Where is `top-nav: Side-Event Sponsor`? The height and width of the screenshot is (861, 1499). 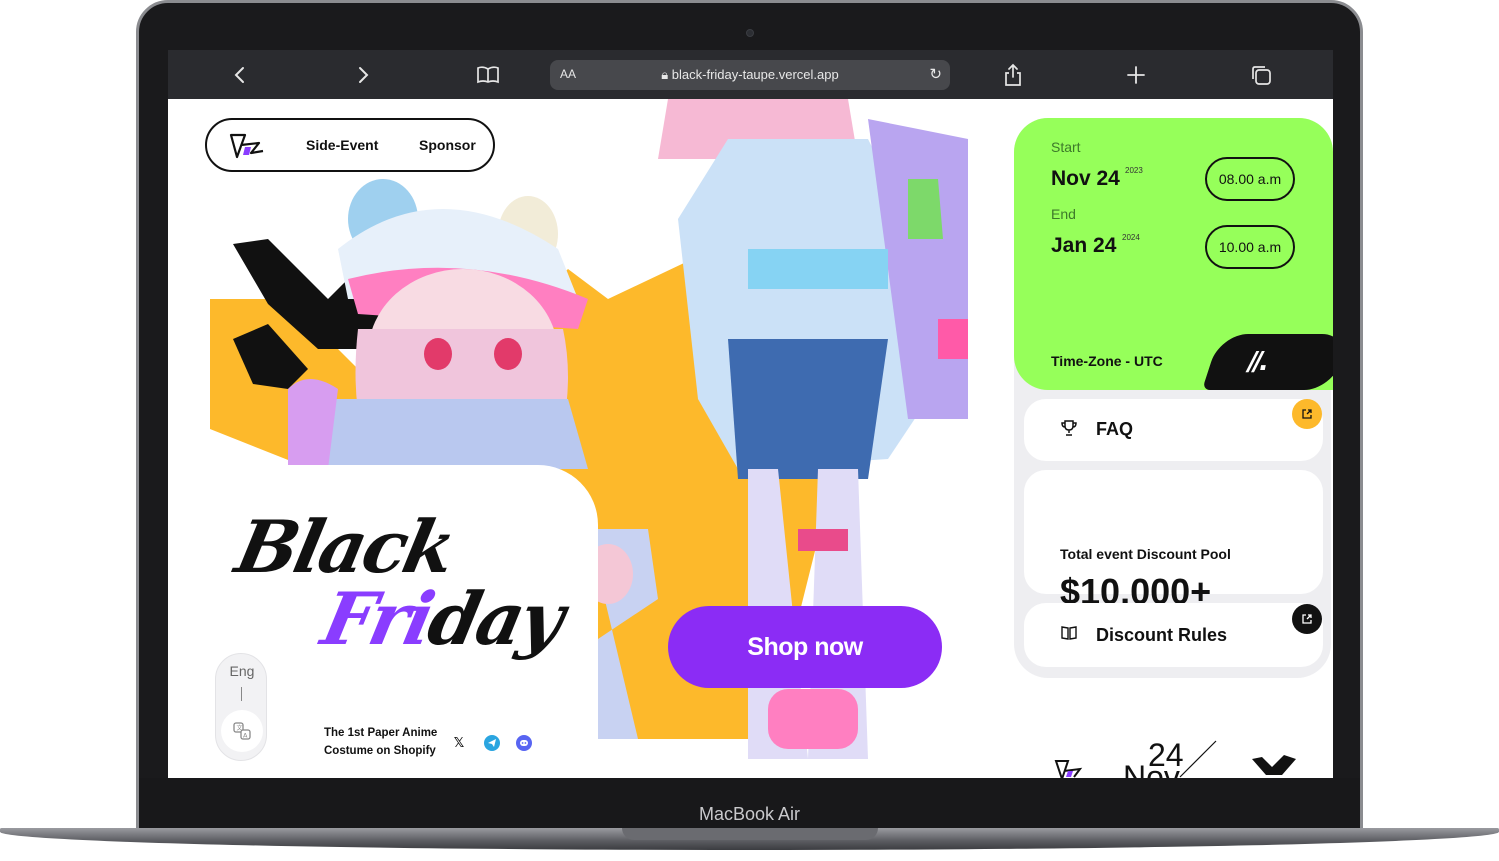 top-nav: Side-Event Sponsor is located at coordinates (350, 145).